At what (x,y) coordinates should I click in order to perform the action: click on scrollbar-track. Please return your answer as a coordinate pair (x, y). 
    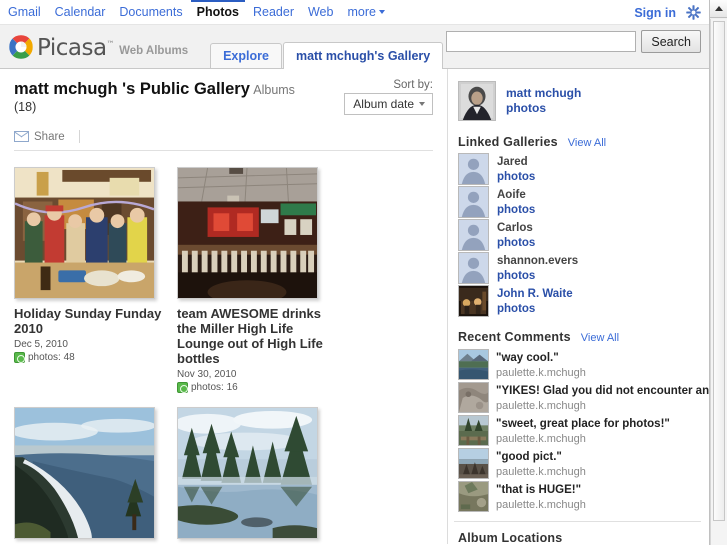
    Looking at the image, I should click on (718, 282).